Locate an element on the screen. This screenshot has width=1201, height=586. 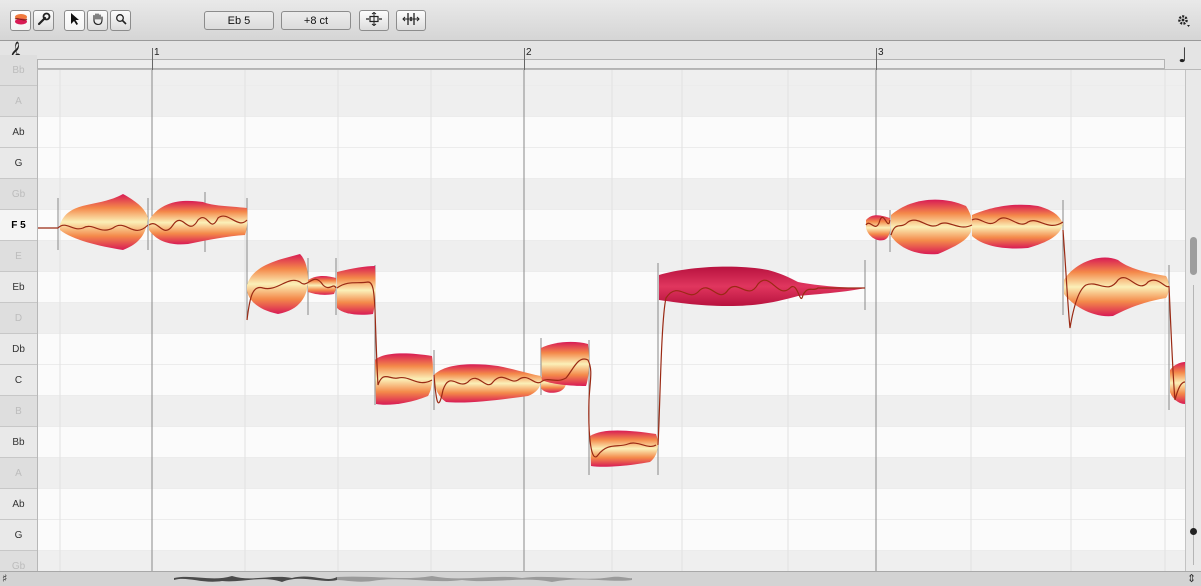
pointer-tool-button is located at coordinates (74, 20).